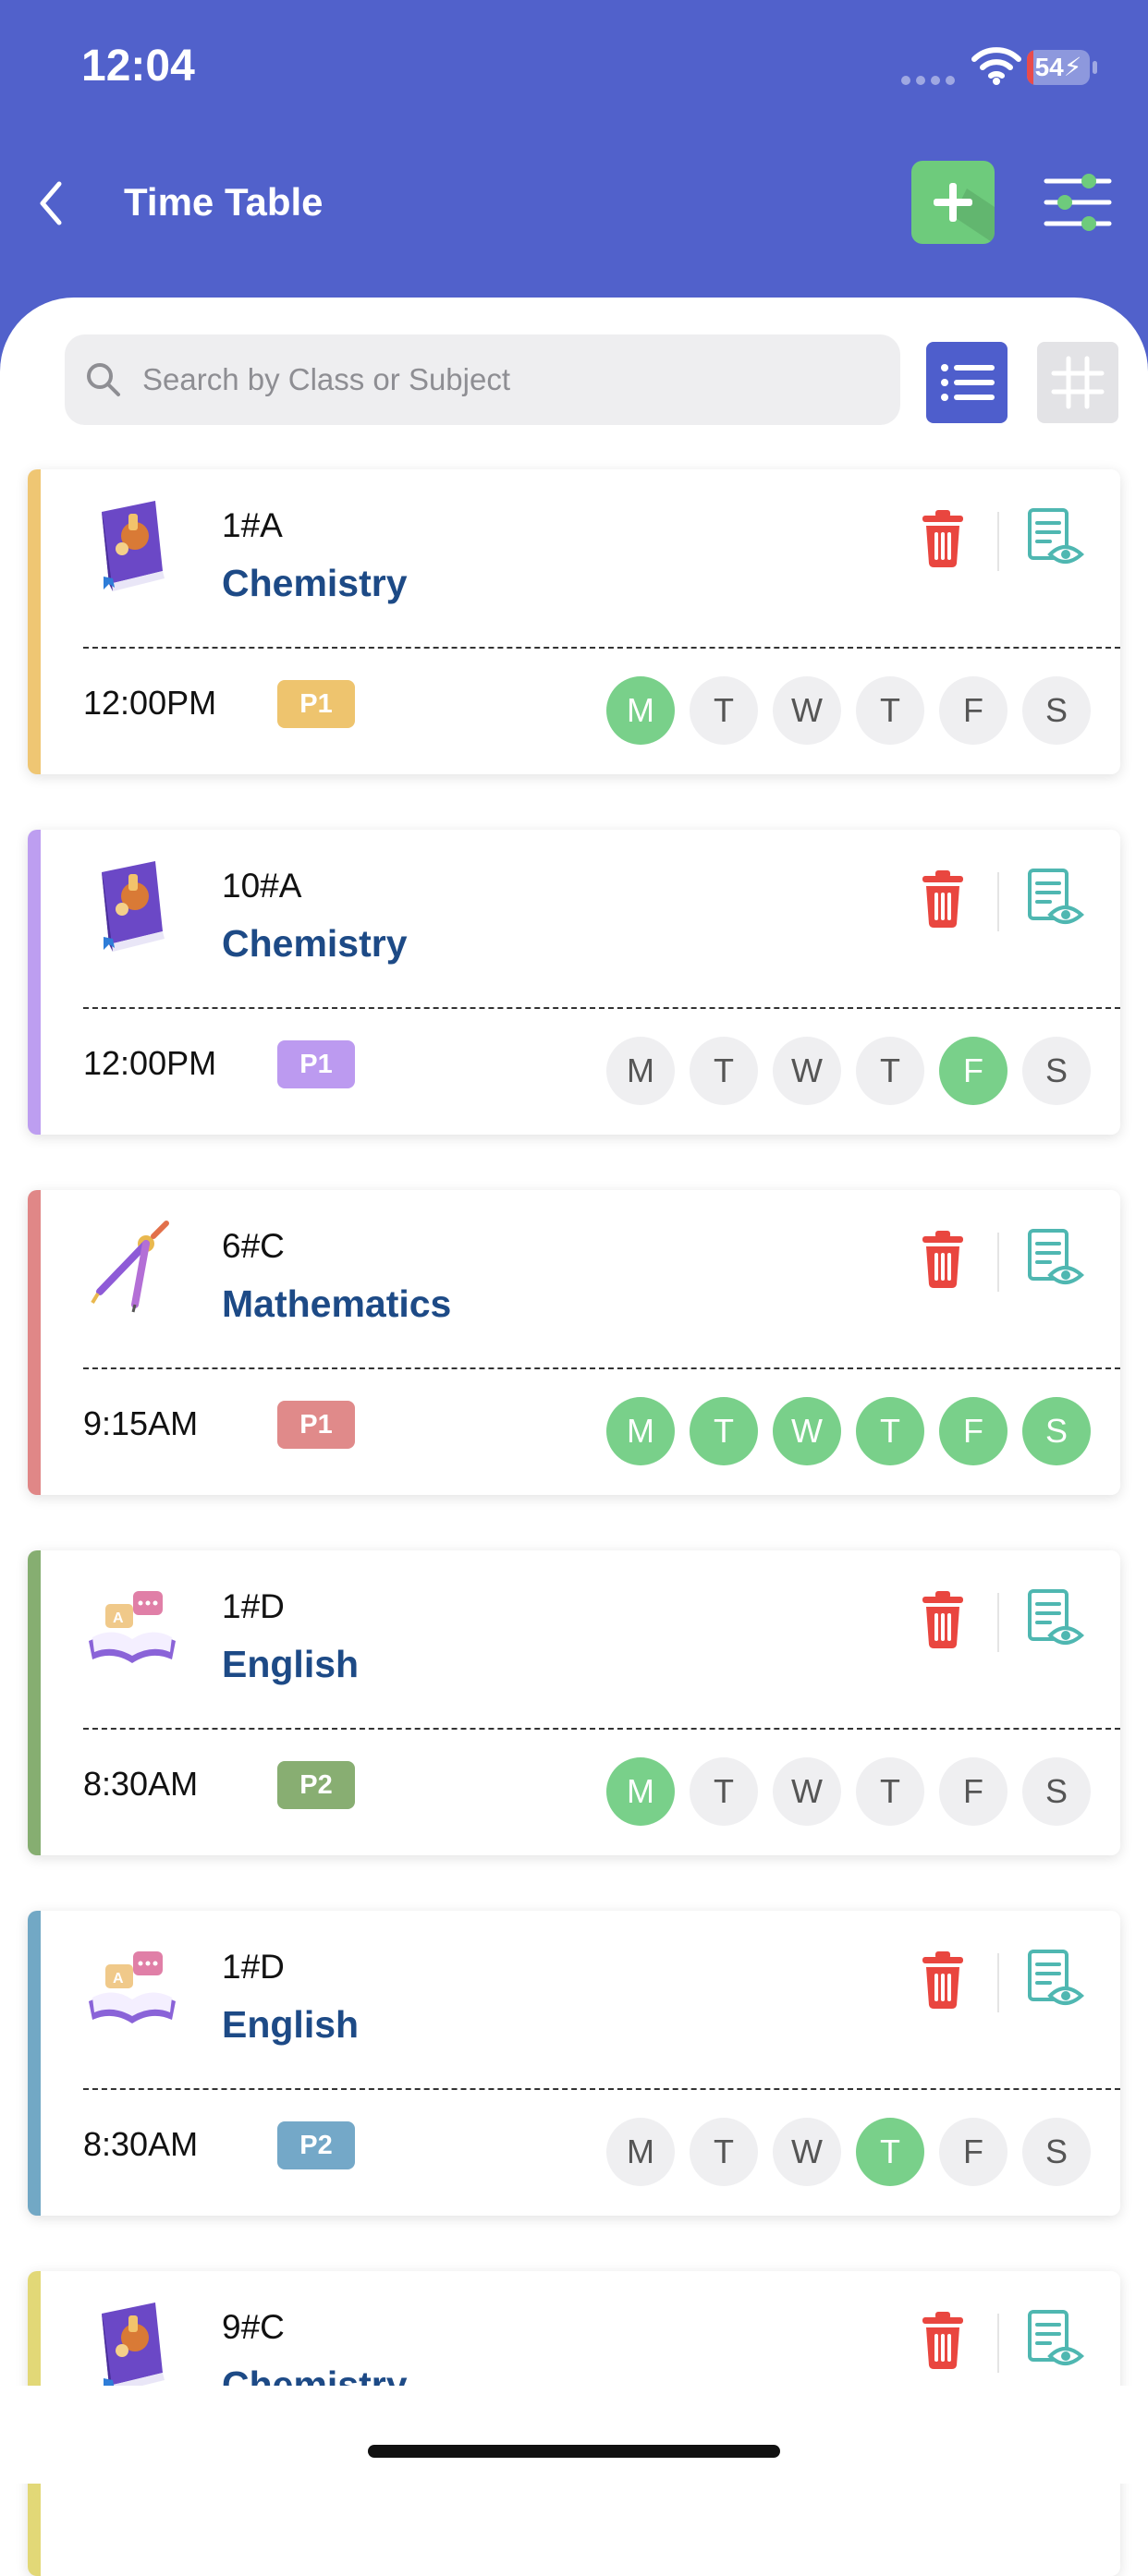 The height and width of the screenshot is (2576, 1148). I want to click on timetable-card: 6#C Mathematics 9:15AM P1 MTWTFS, so click(574, 1342).